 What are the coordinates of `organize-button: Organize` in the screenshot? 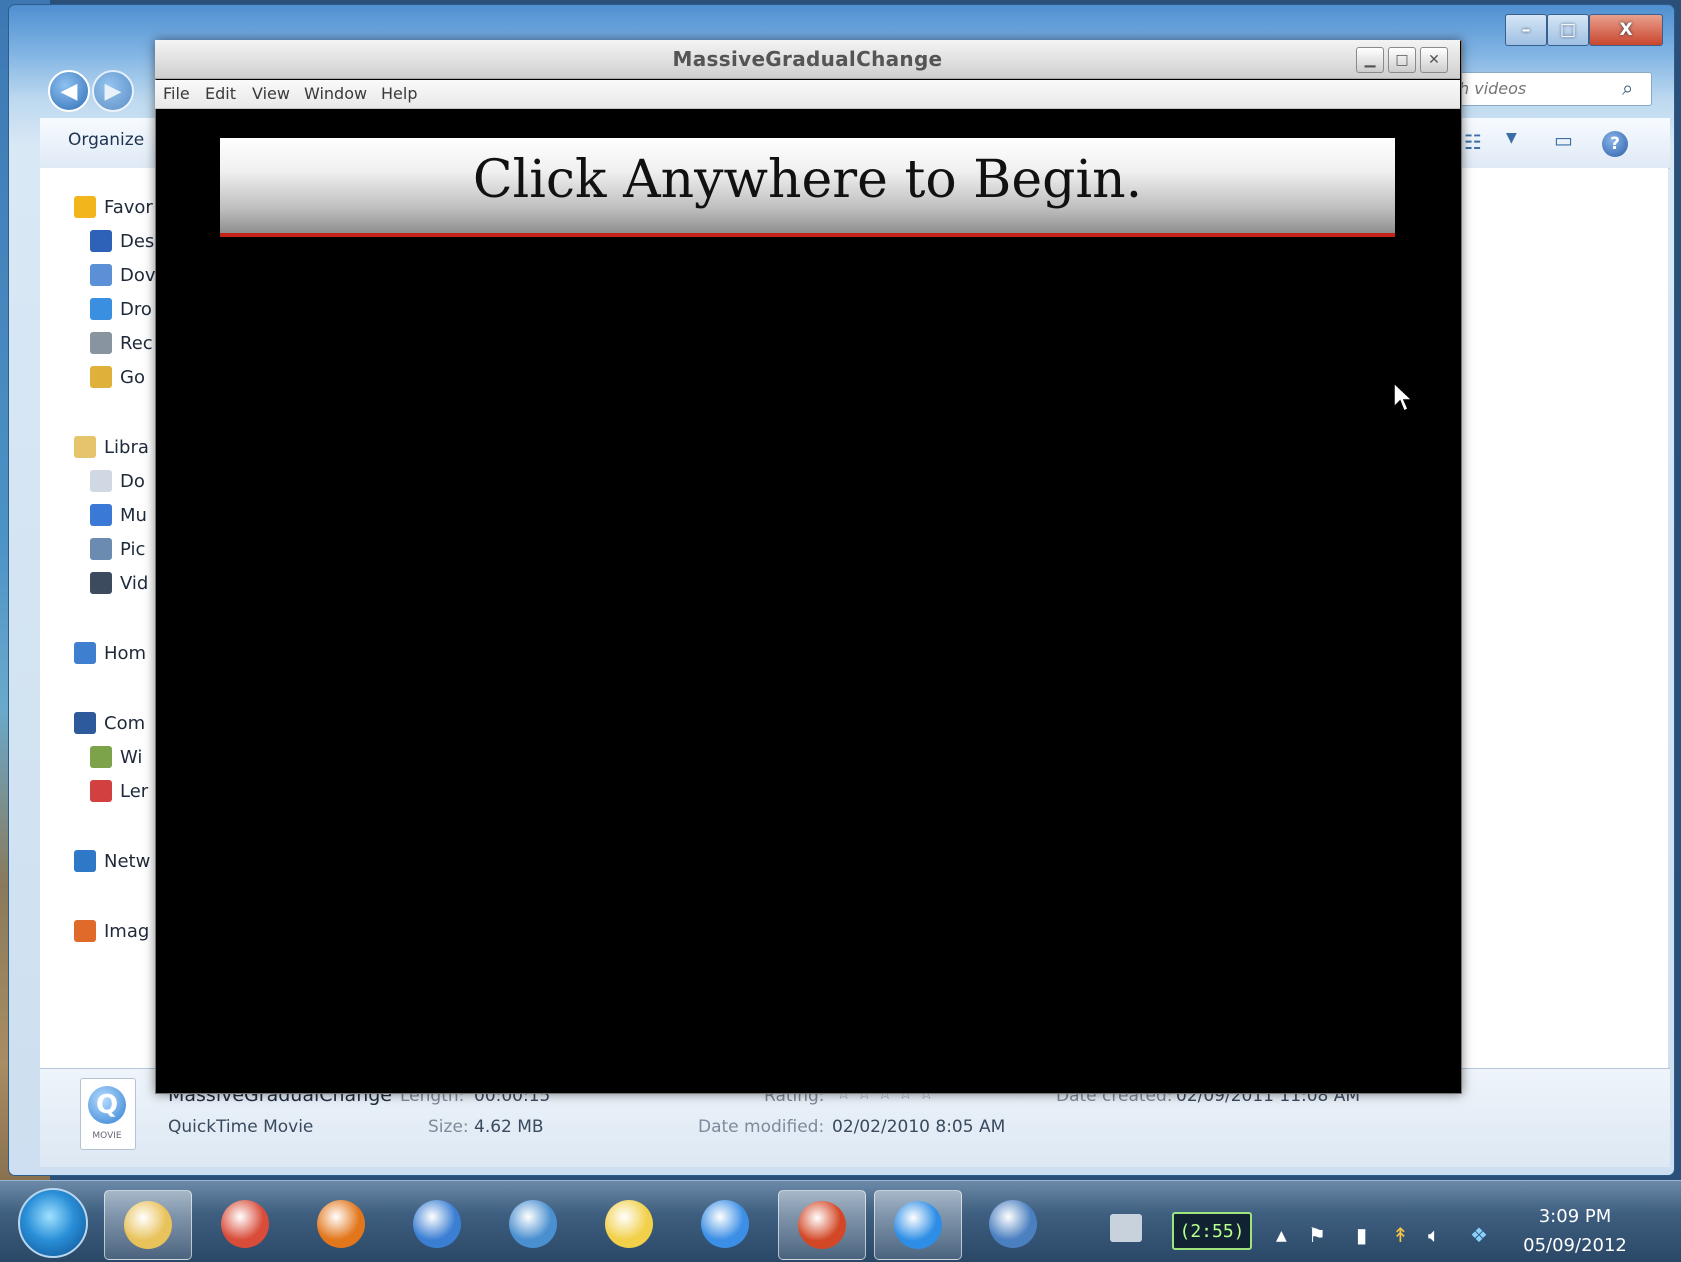 It's located at (106, 140).